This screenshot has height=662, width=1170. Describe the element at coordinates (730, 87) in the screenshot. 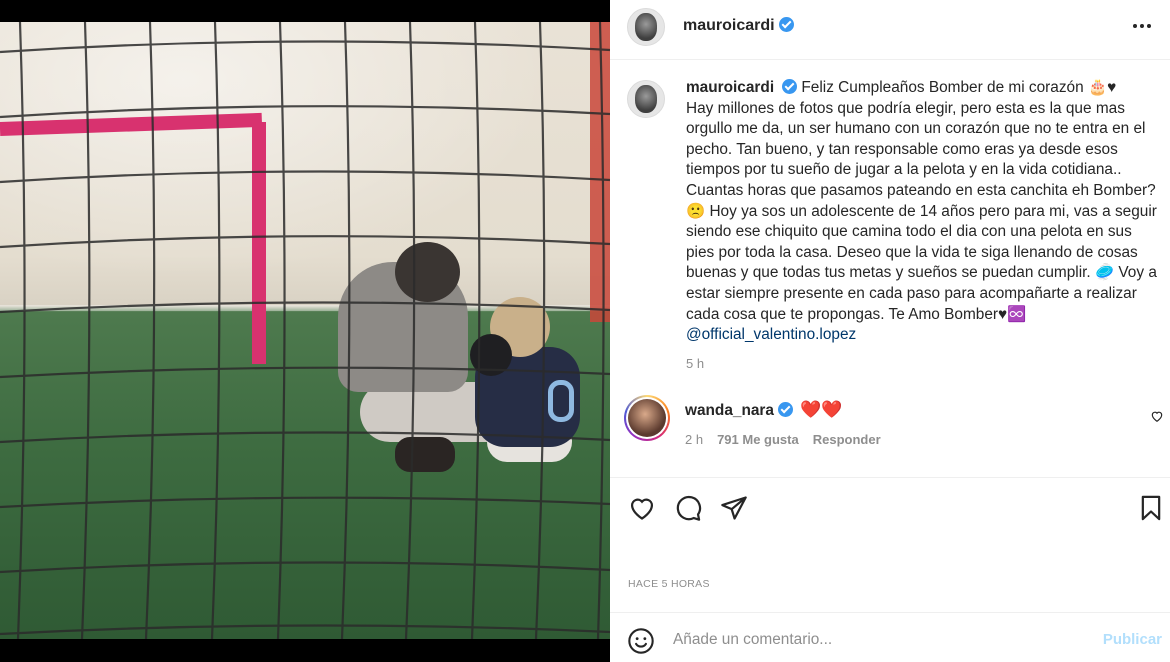

I see `caption-username: mauroicardi` at that location.